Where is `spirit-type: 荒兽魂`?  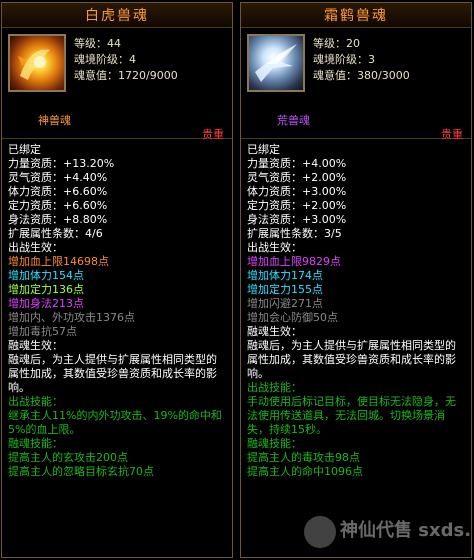 spirit-type: 荒兽魂 is located at coordinates (293, 120).